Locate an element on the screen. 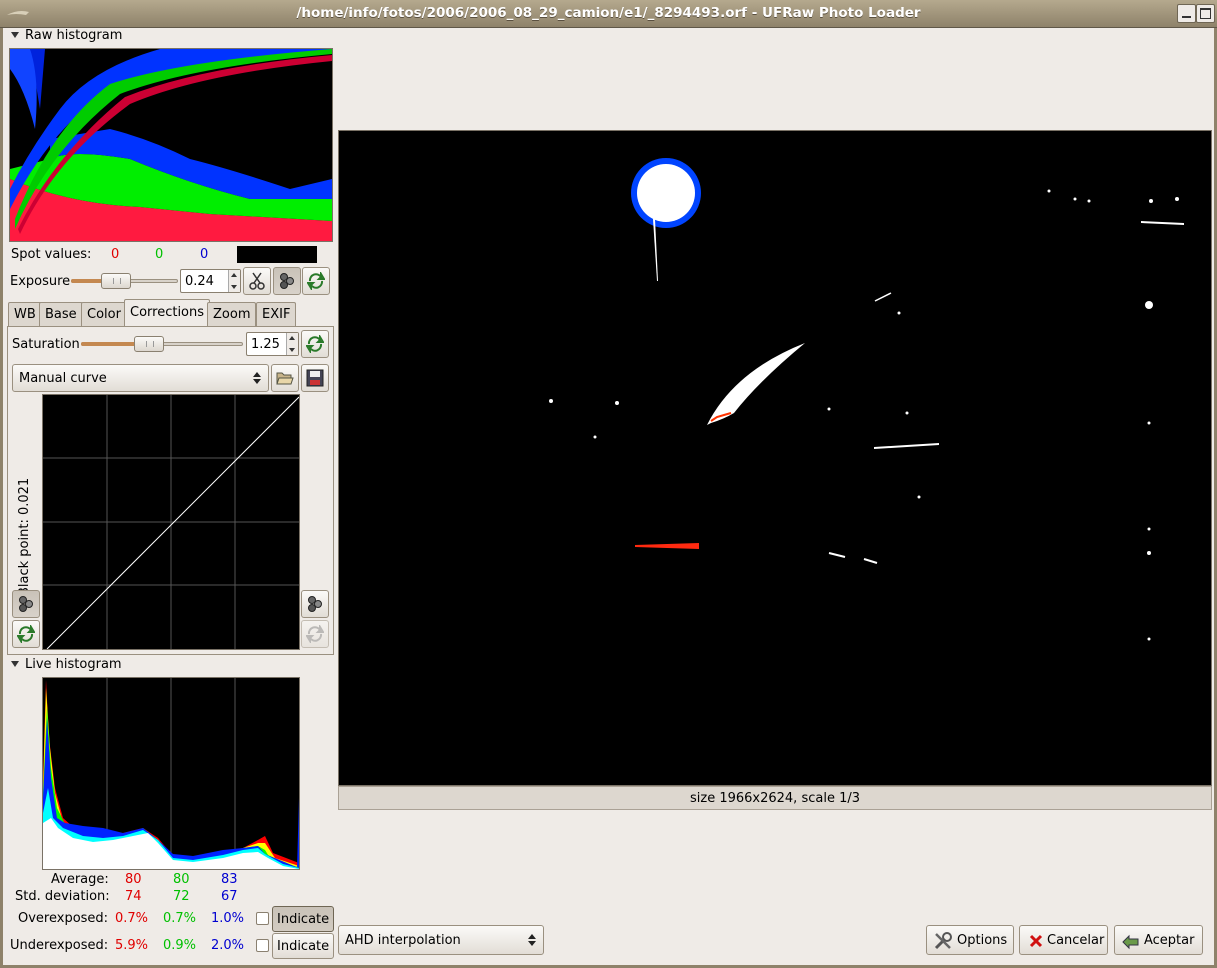 The image size is (1217, 968). reset-black-point-button is located at coordinates (26, 634).